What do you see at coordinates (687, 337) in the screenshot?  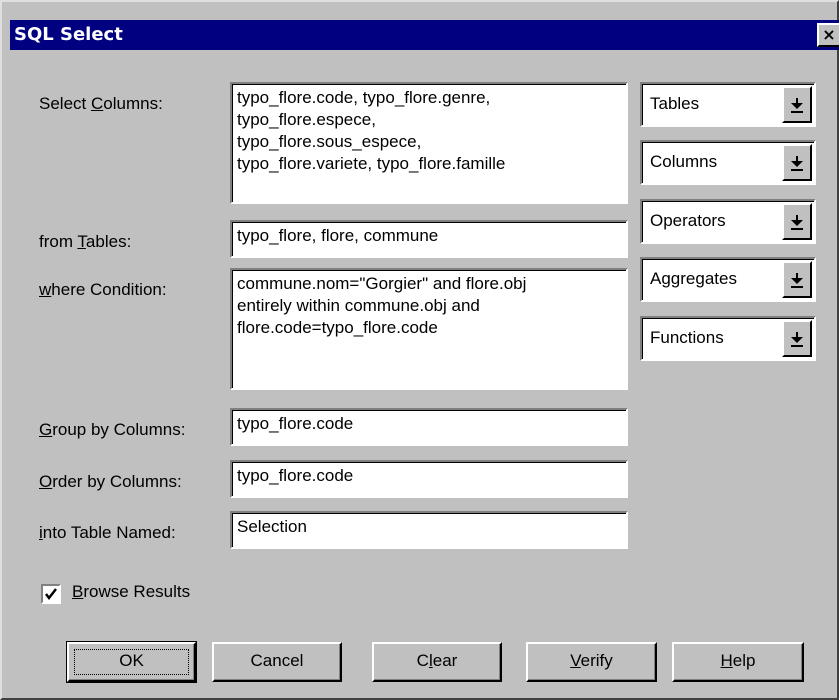 I see `functions-dropdown-label: Functions` at bounding box center [687, 337].